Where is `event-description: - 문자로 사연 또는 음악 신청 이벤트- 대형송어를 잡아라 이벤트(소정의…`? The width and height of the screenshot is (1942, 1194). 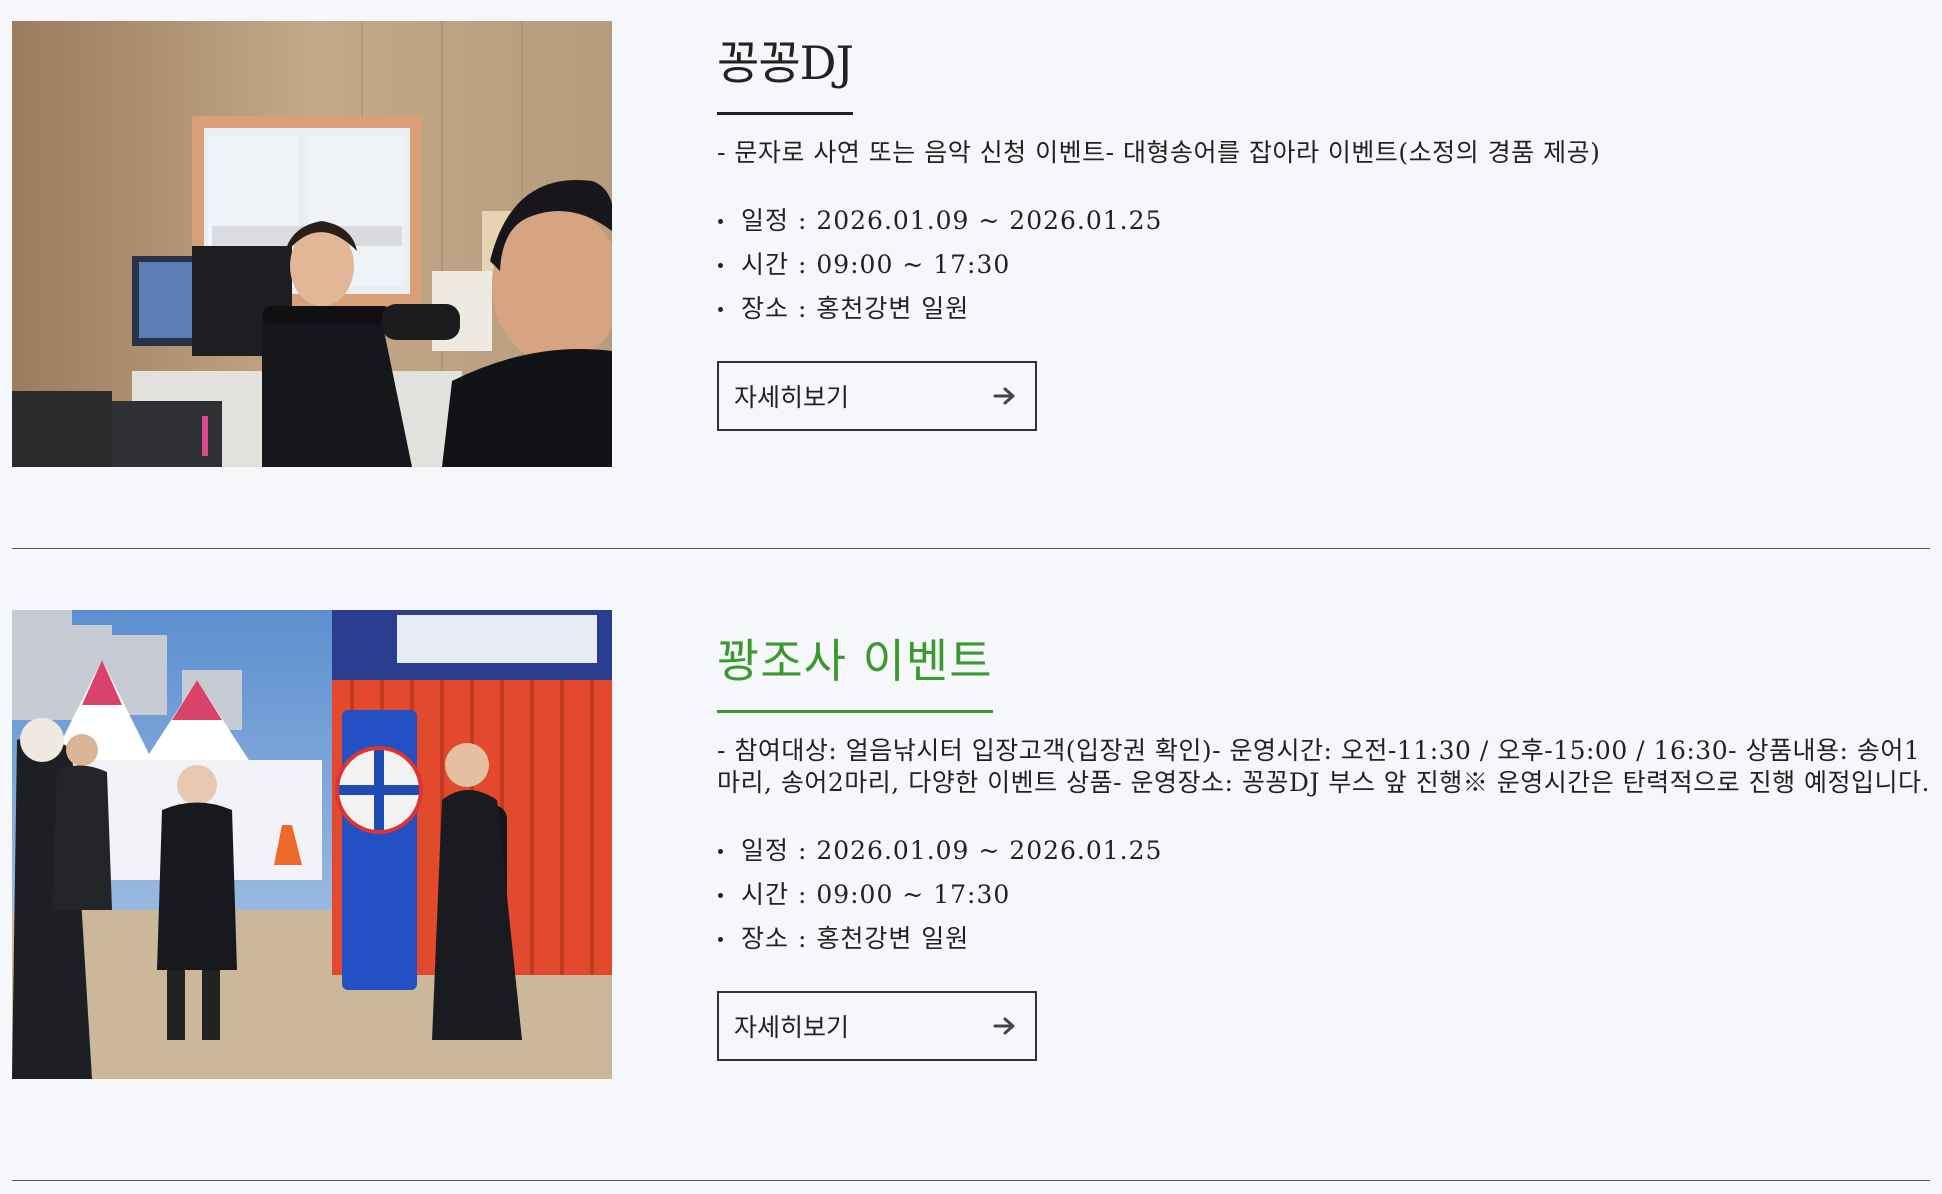 event-description: - 문자로 사연 또는 음악 신청 이벤트- 대형송어를 잡아라 이벤트(소정의… is located at coordinates (1159, 152).